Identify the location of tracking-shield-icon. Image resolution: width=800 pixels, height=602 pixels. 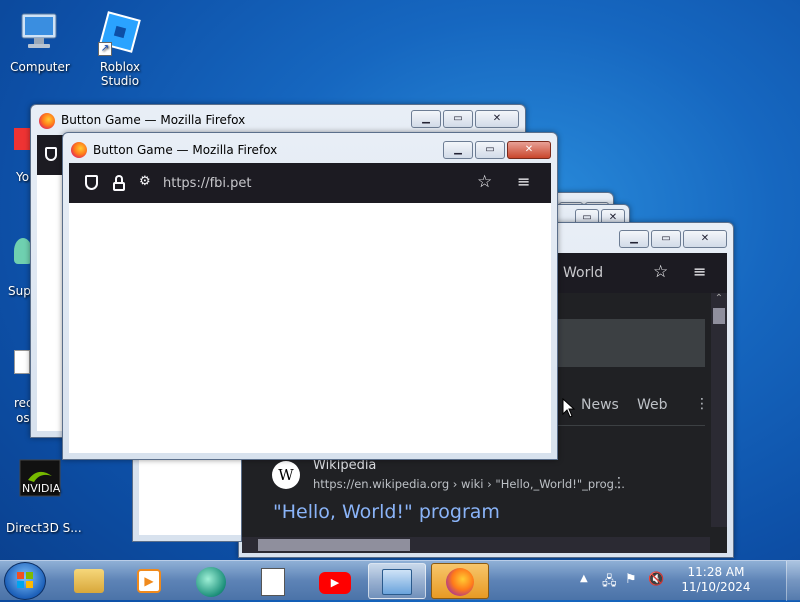
(91, 182).